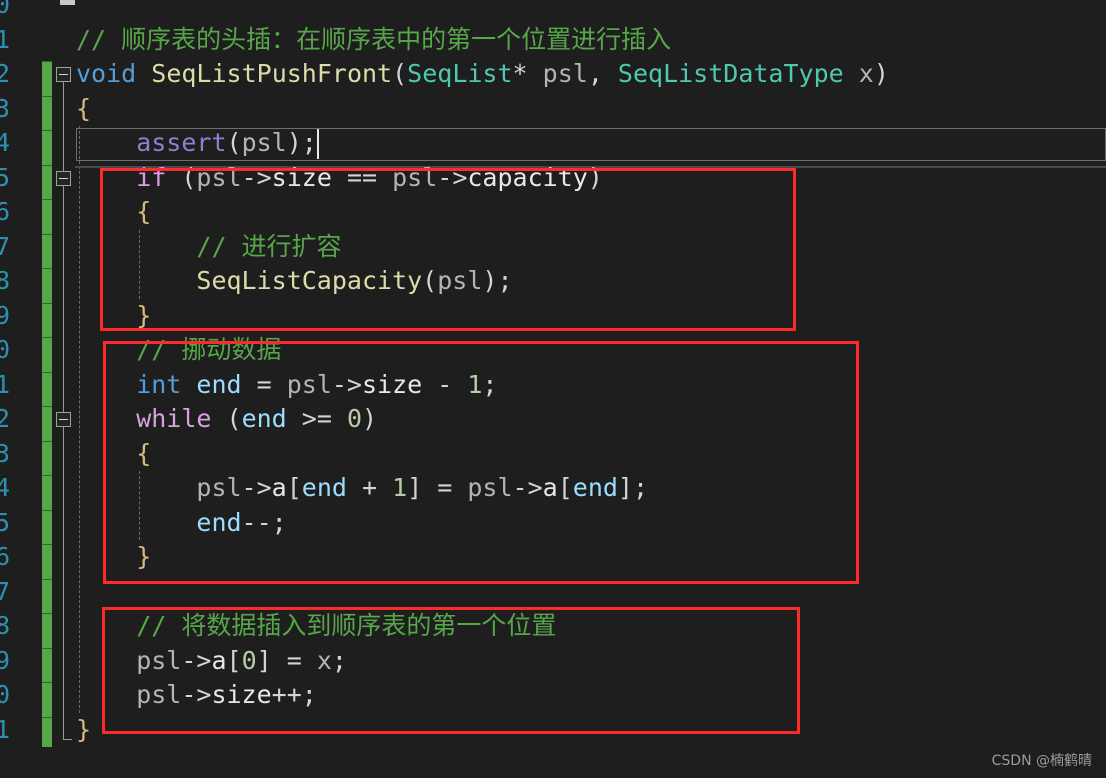  I want to click on annotation-box-insert-front-box, so click(451, 670).